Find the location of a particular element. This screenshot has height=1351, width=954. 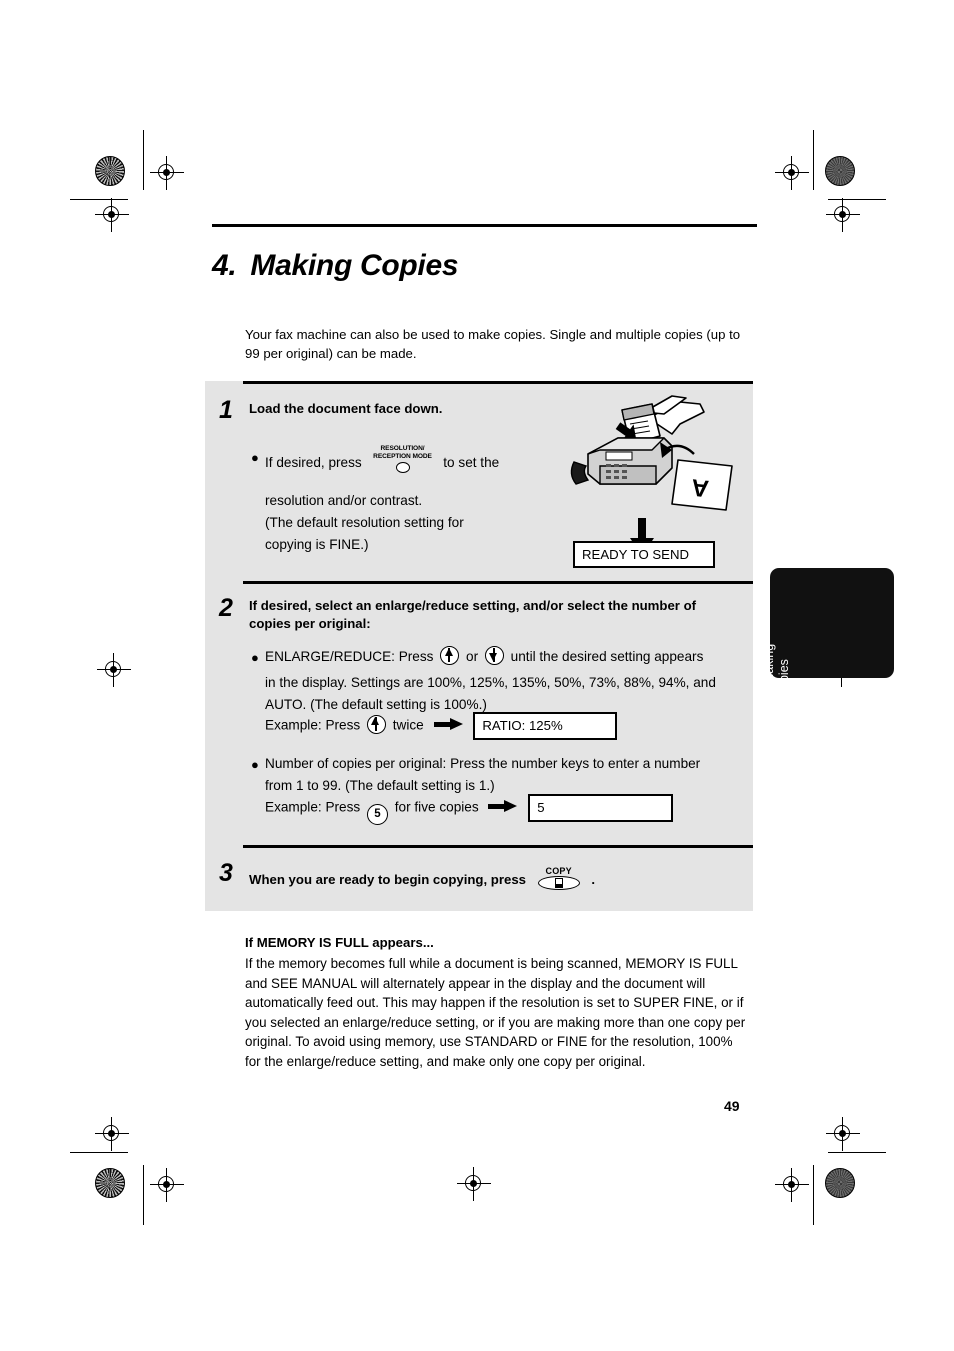

rosette-mark-bottom-right is located at coordinates (840, 1183).